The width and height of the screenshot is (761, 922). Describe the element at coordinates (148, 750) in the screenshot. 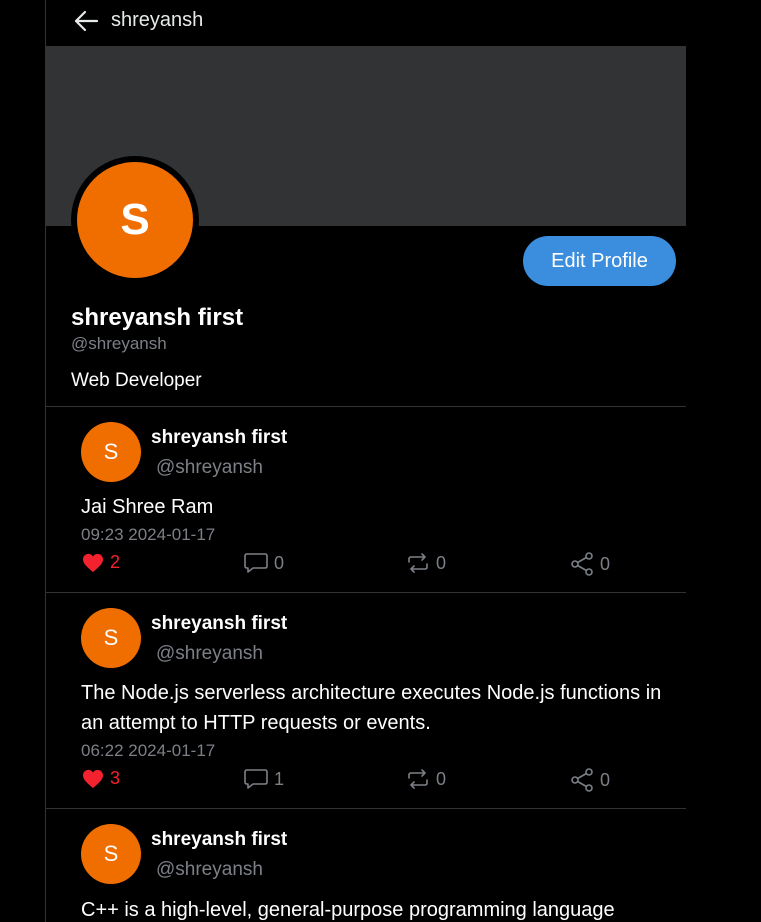

I see `post-timestamp: 06:22 2024-01-17` at that location.